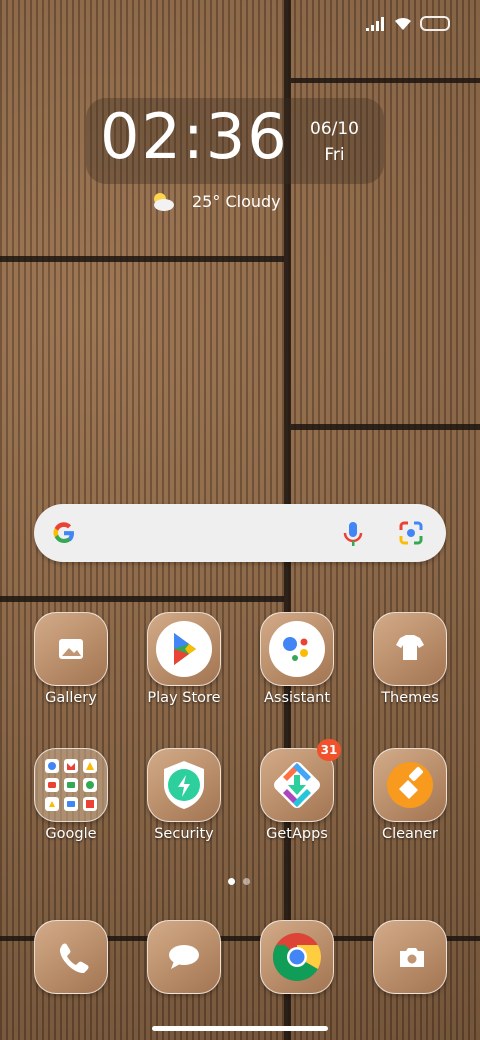 The height and width of the screenshot is (1040, 480). Describe the element at coordinates (410, 649) in the screenshot. I see `themes-icon` at that location.